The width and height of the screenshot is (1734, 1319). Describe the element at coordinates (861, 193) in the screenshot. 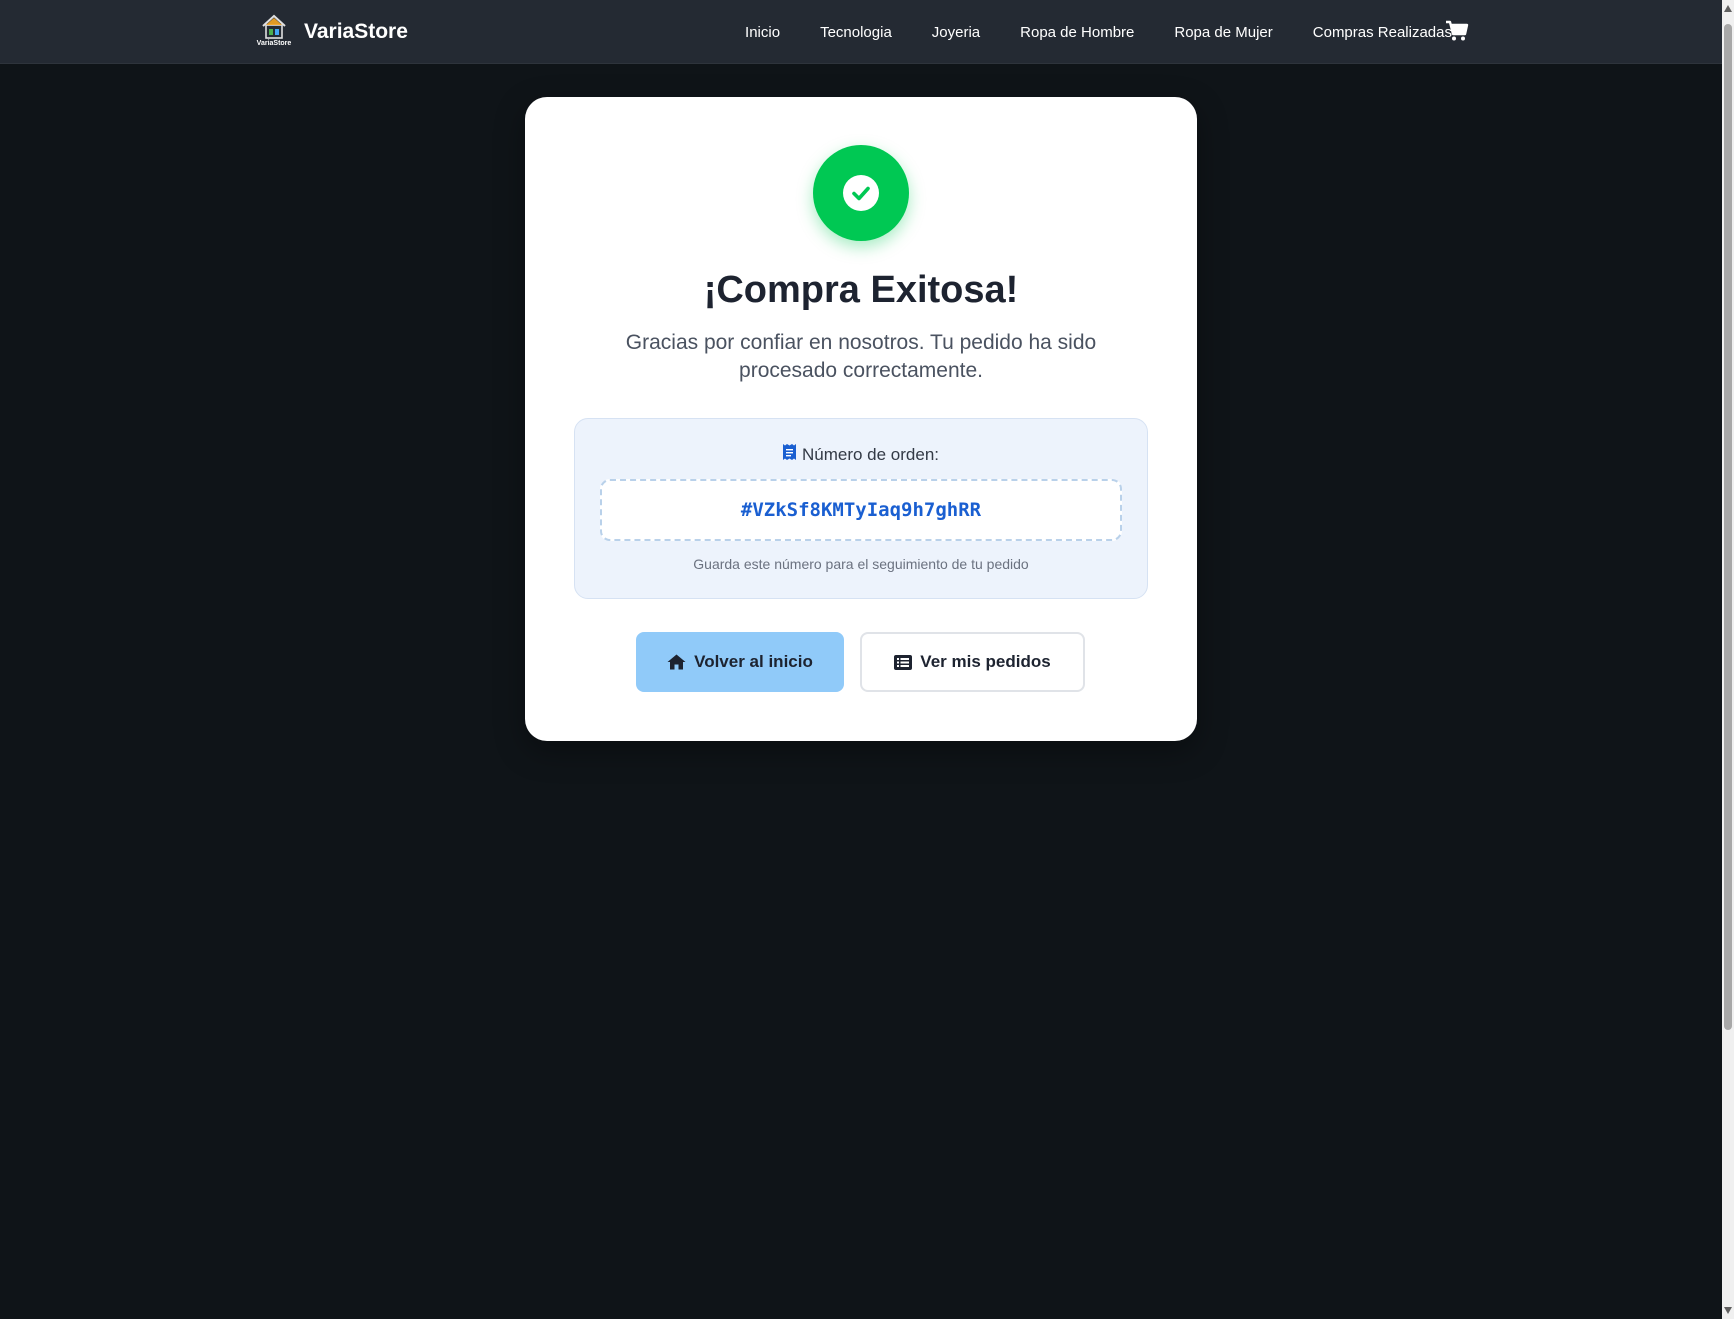

I see `check-circle-icon` at that location.